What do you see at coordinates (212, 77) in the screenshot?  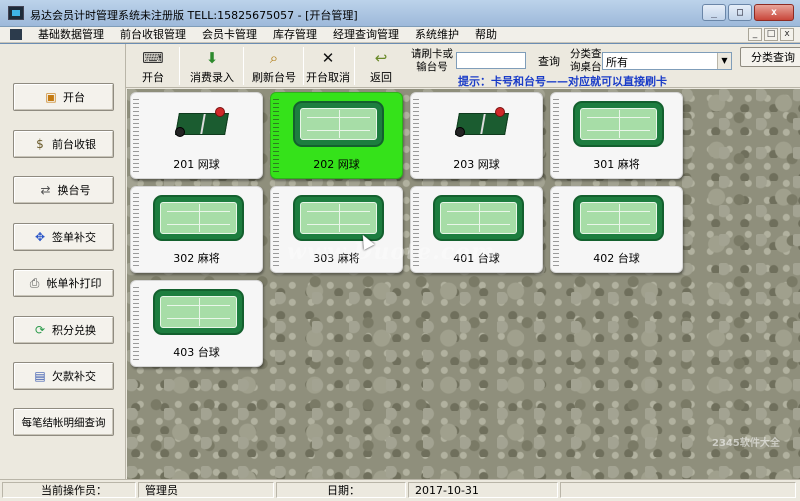 I see `toolbar-button-label: 消费录入` at bounding box center [212, 77].